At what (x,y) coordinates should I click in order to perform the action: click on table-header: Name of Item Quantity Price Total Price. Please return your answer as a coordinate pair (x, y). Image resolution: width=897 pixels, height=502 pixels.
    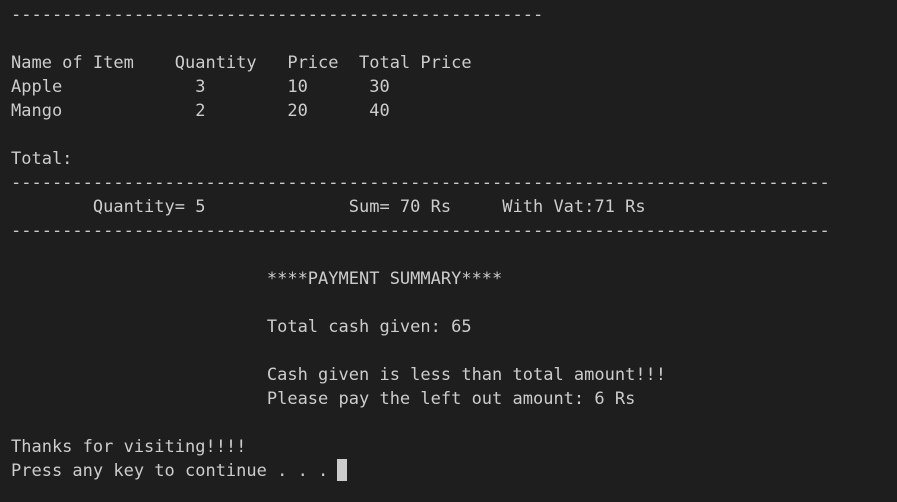
    Looking at the image, I should click on (241, 63).